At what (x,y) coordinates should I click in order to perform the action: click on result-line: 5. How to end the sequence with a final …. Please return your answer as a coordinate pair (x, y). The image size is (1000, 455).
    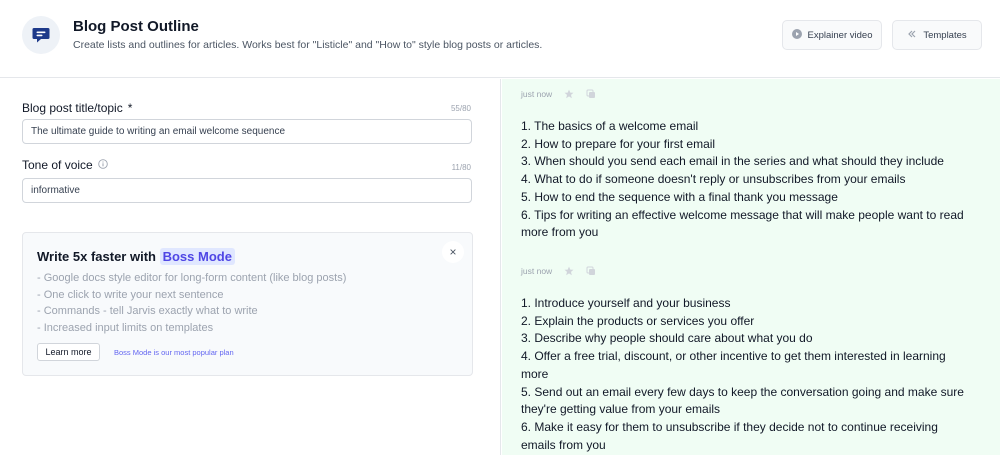
    Looking at the image, I should click on (679, 196).